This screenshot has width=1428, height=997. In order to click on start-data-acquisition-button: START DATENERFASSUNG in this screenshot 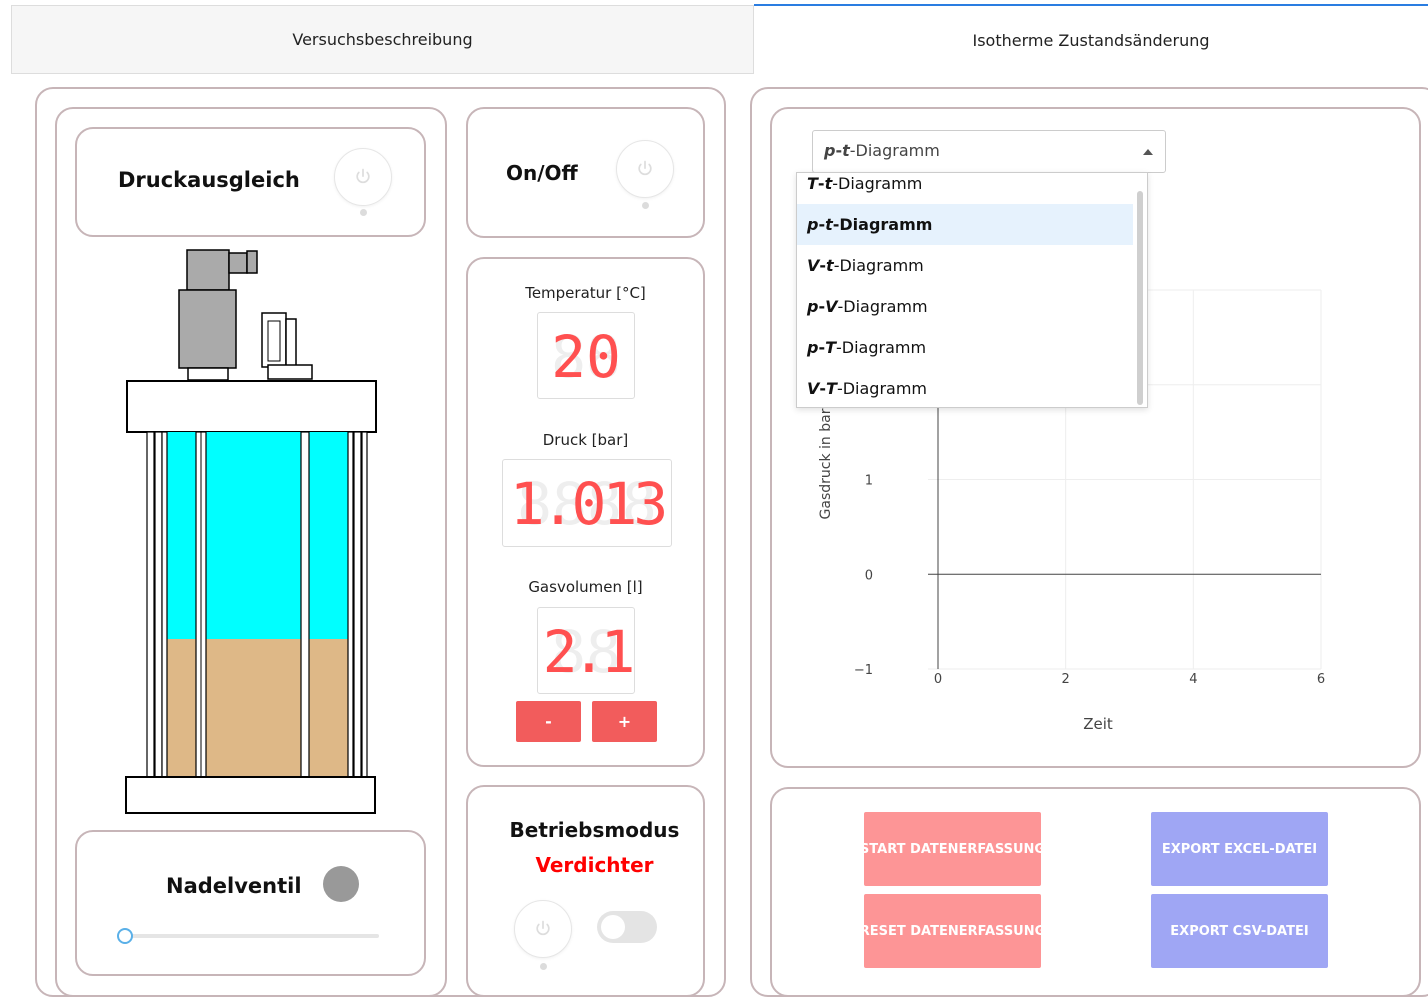, I will do `click(952, 849)`.